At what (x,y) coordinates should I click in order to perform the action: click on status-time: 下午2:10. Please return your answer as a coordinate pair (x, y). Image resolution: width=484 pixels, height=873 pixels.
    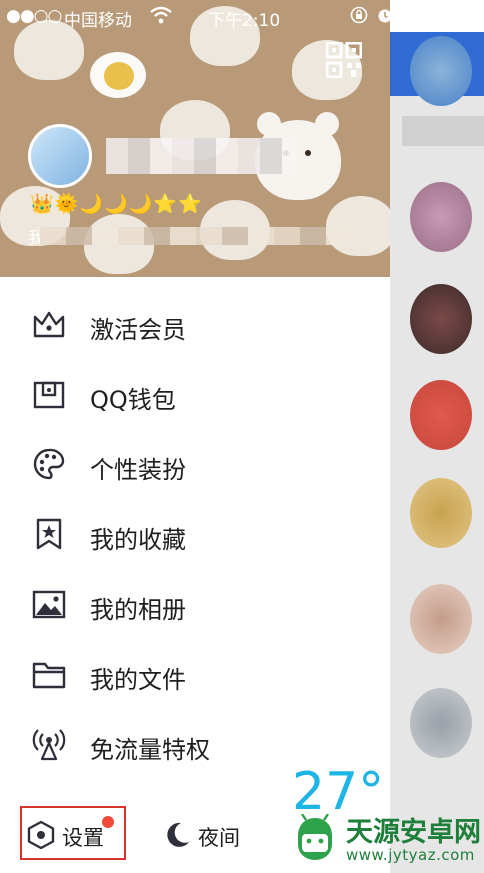
    Looking at the image, I should click on (244, 21).